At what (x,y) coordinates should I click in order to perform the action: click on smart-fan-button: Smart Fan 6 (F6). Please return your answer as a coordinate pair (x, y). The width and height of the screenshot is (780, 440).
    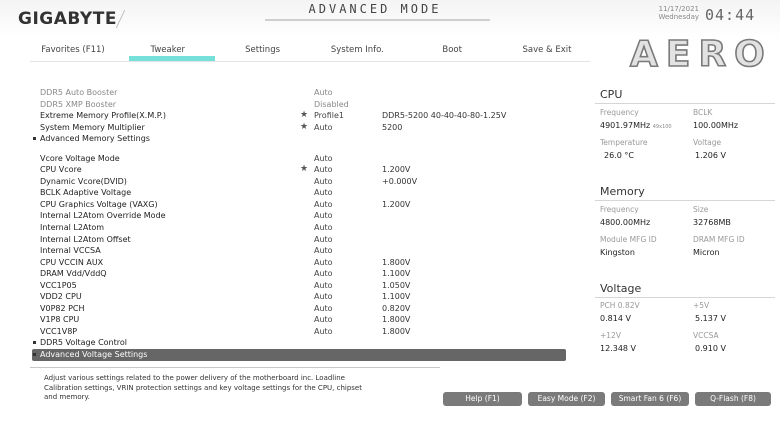
    Looking at the image, I should click on (650, 399).